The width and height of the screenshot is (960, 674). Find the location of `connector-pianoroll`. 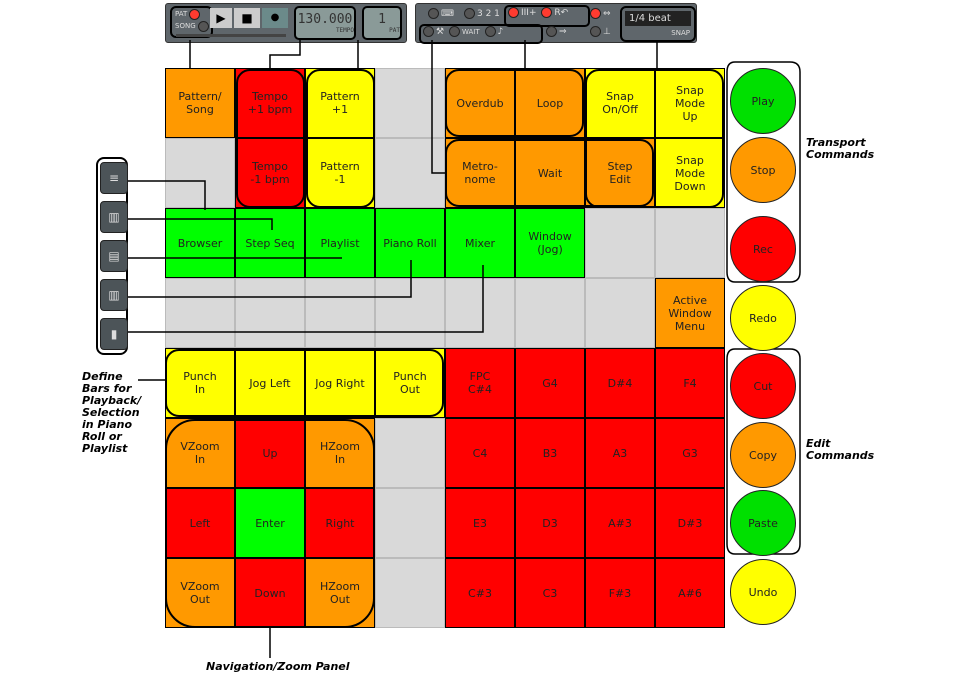

connector-pianoroll is located at coordinates (270, 279).